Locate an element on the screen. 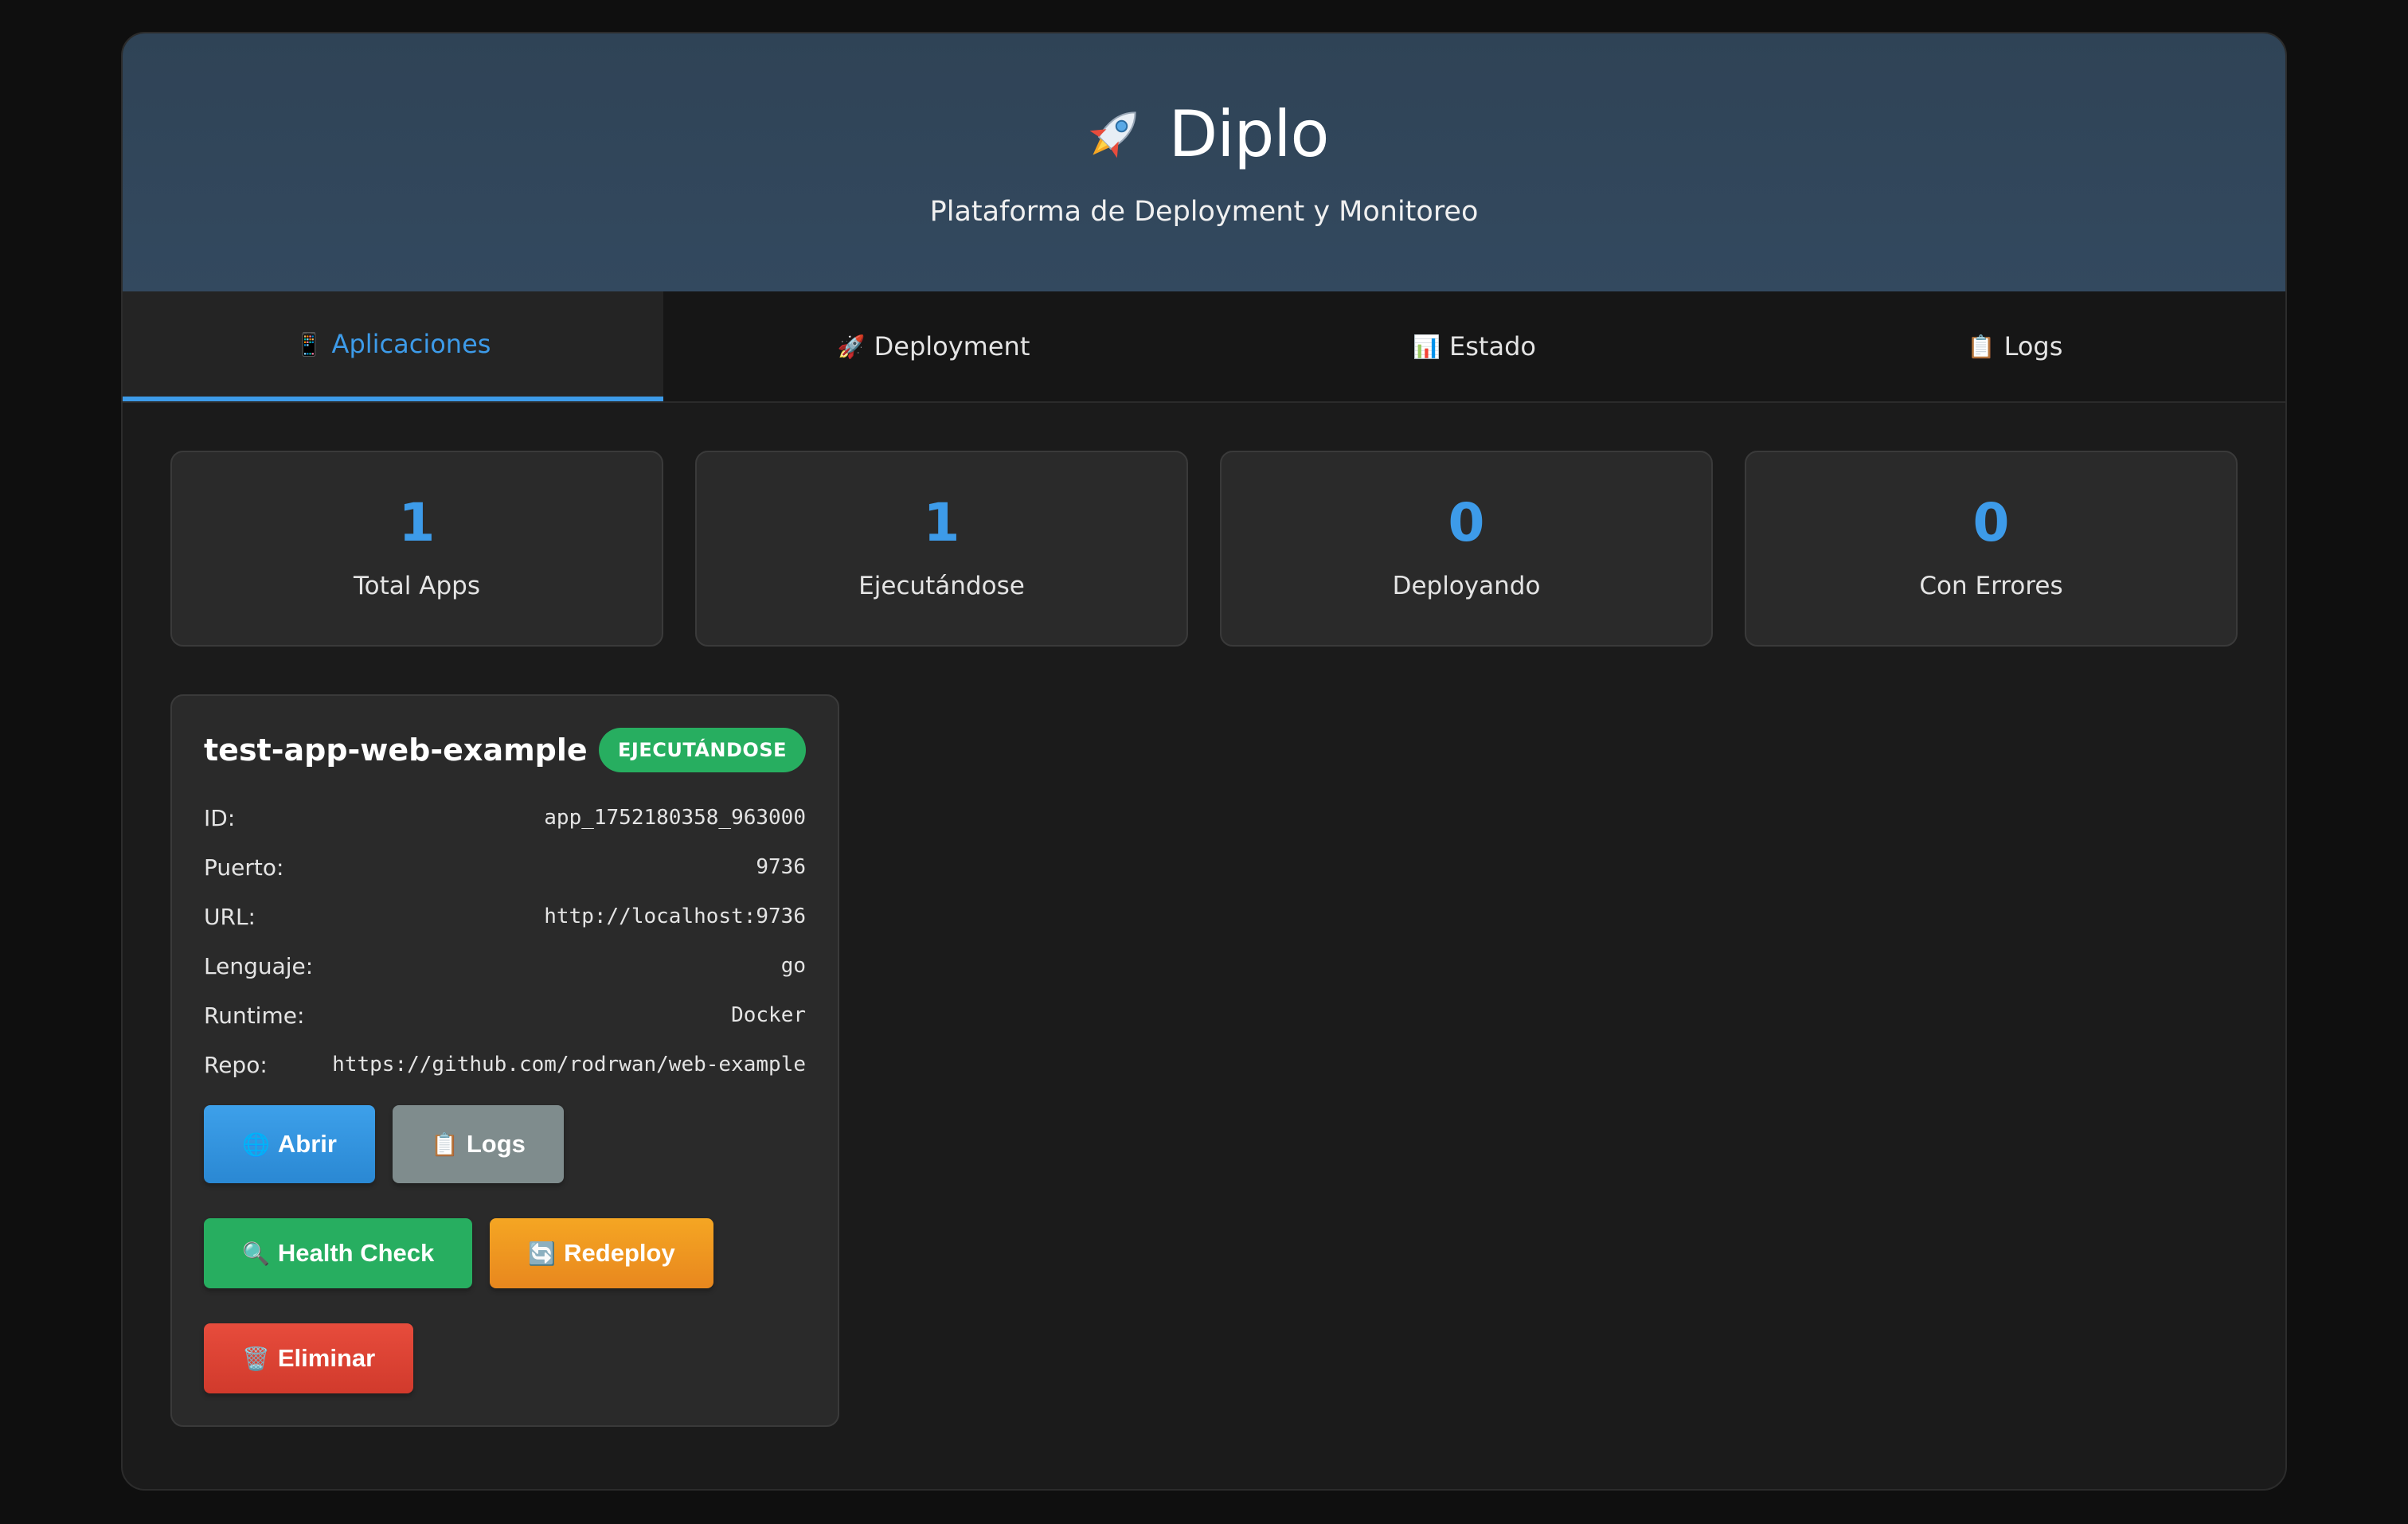 The image size is (2408, 1524). detail-label: ID: is located at coordinates (220, 817).